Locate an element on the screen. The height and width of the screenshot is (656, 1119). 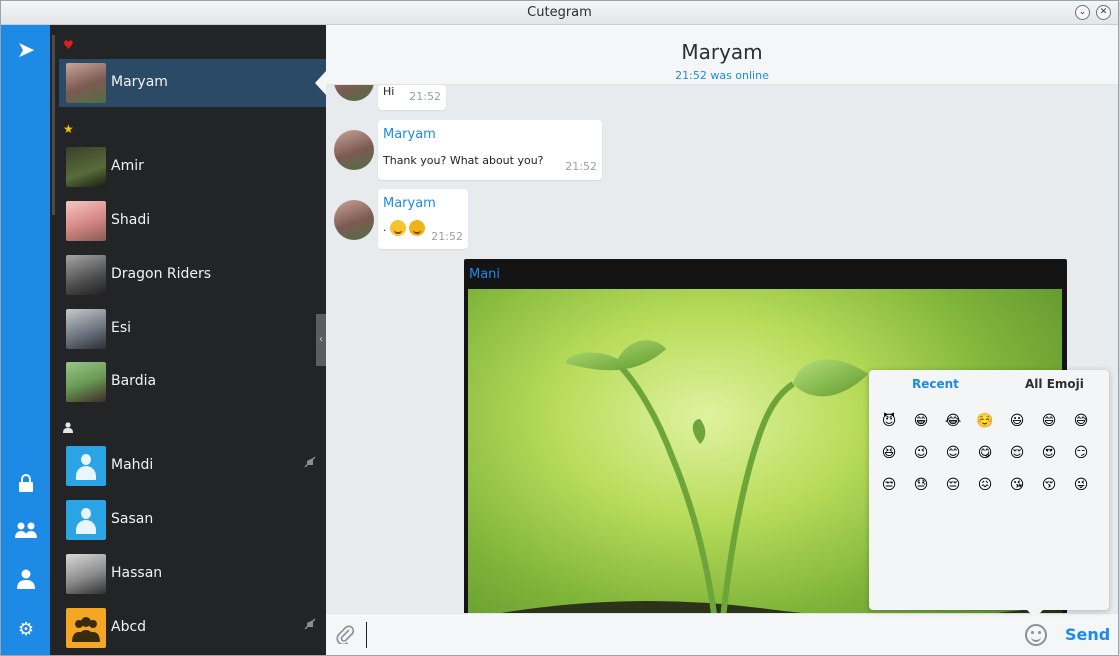
emoji-panel: Recent All Emoji 😈 😁 😂 ☺️ 😃 😄 😅 😆 😉 😊 😋 😌 😍 😏 😒 😓 😔 😖 😘 😚 😜 is located at coordinates (989, 494).